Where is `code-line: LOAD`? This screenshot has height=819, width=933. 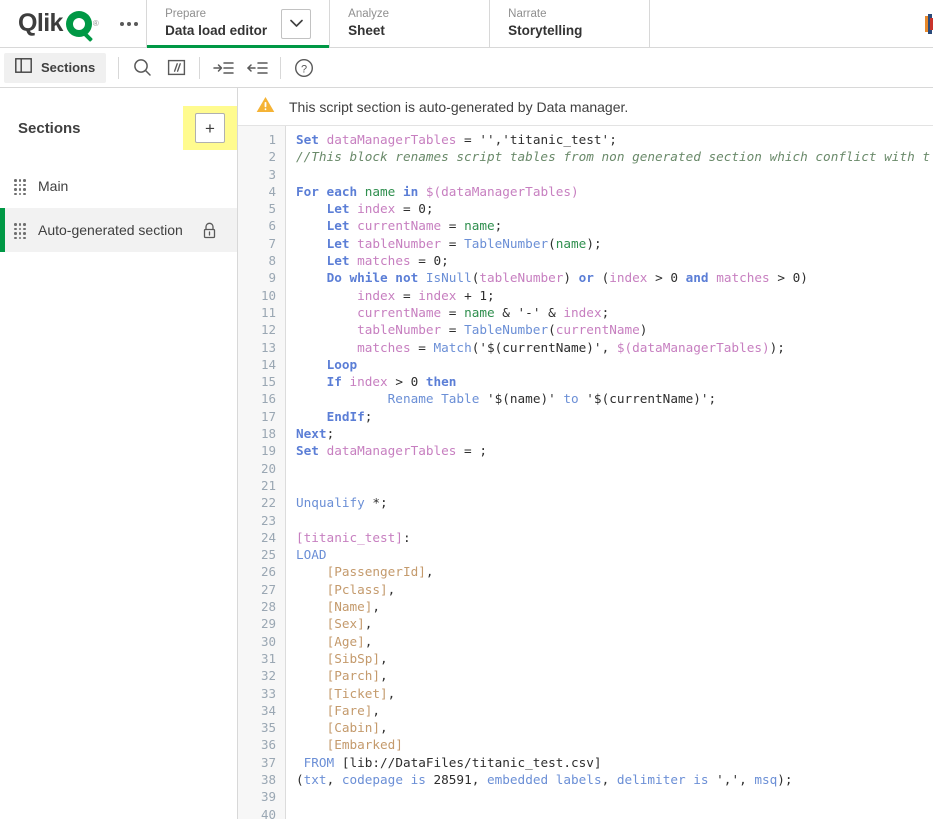 code-line: LOAD is located at coordinates (614, 554).